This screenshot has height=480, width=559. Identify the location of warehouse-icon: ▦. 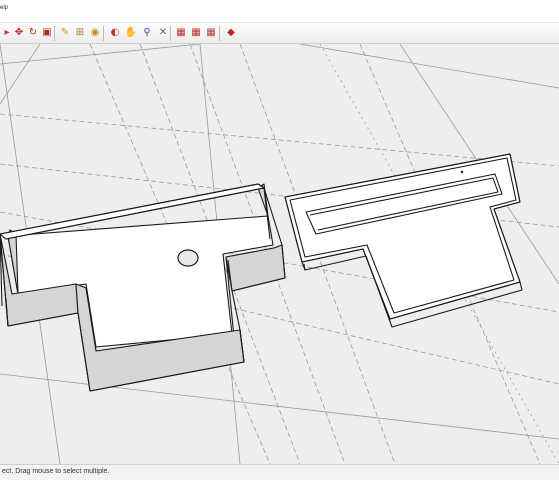
(181, 33).